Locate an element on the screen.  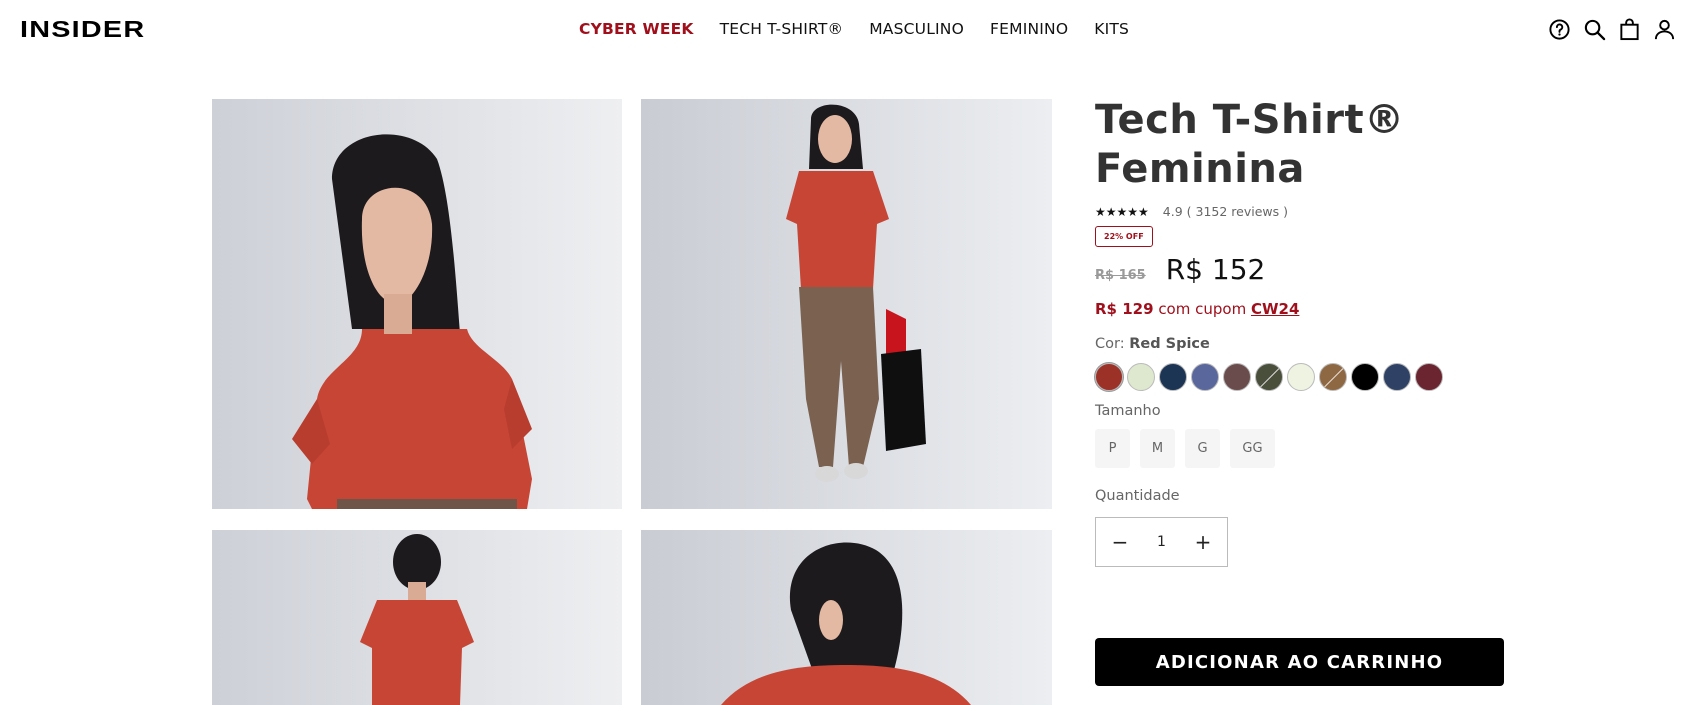
size-option-g: G is located at coordinates (1202, 448).